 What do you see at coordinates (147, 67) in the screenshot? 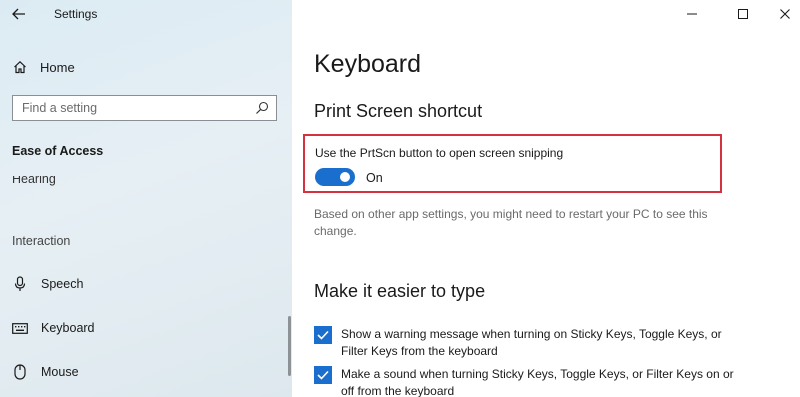
I see `nav-home: Home` at bounding box center [147, 67].